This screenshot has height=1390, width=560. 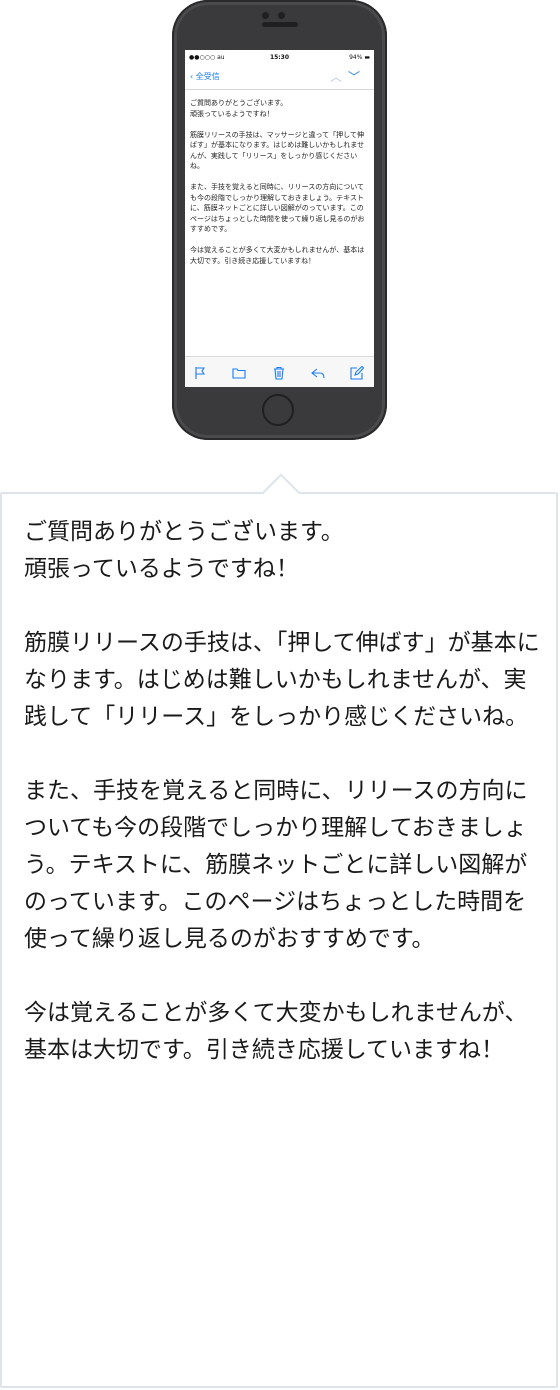 I want to click on compose-icon, so click(x=357, y=372).